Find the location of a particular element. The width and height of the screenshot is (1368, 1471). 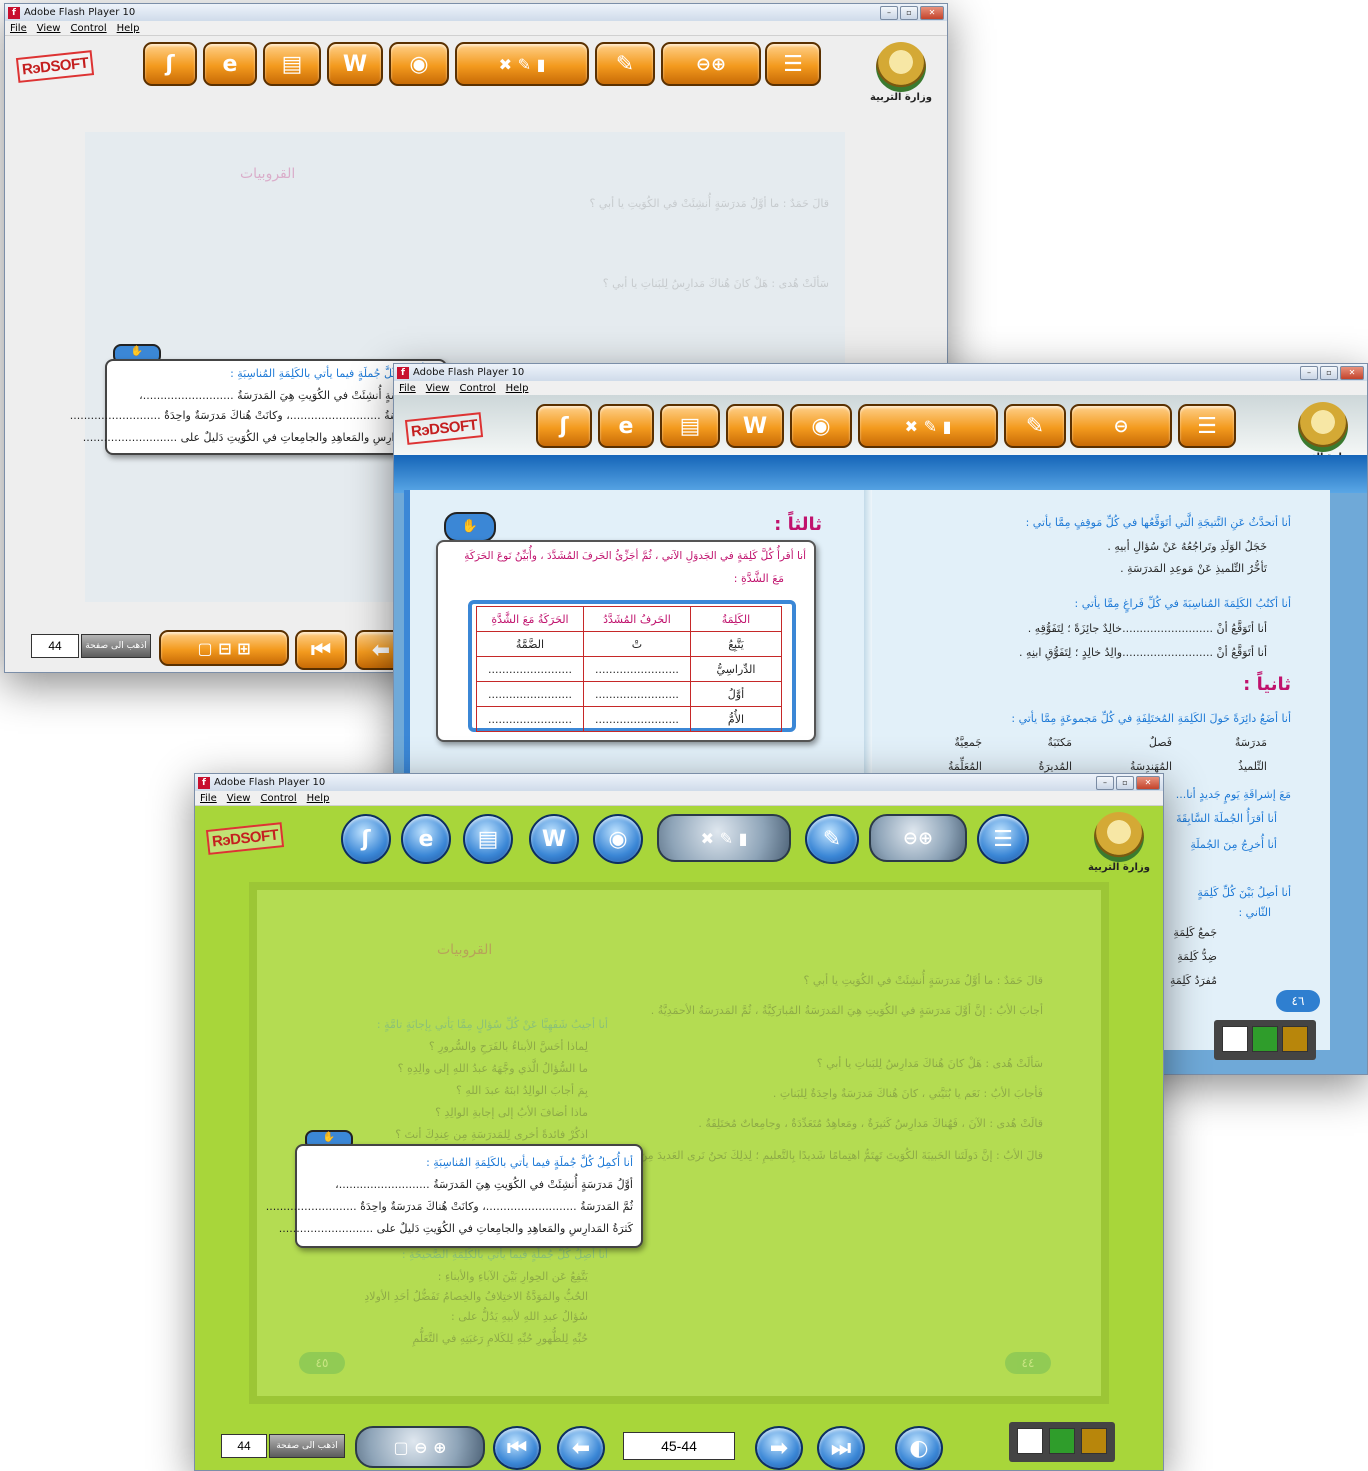

menu-bar: File View Control Help is located at coordinates (476, 28).